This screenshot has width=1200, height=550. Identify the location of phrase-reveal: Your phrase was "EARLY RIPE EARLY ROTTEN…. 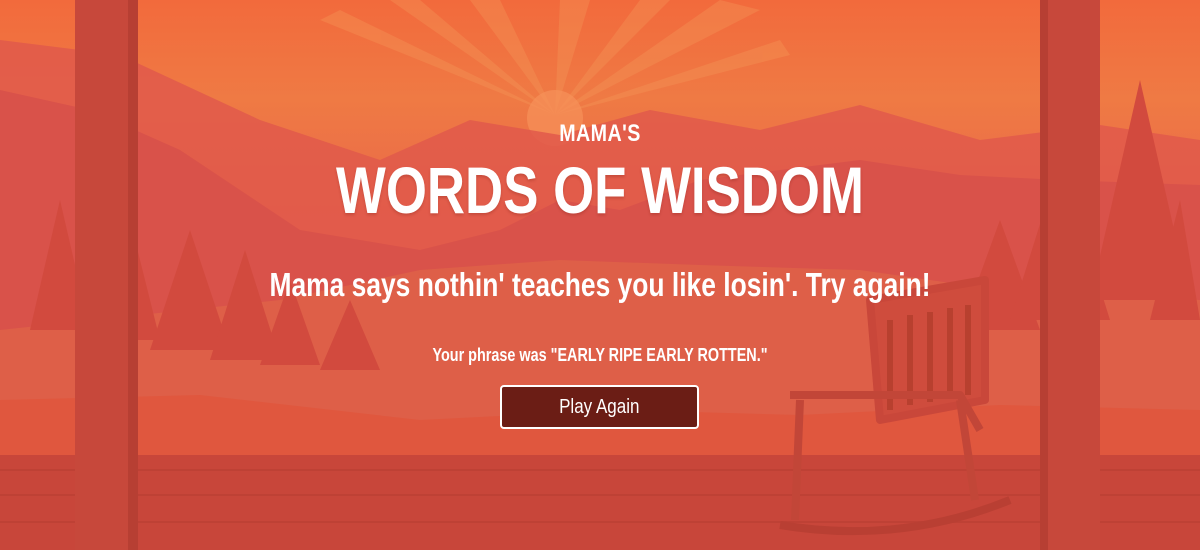
(600, 355).